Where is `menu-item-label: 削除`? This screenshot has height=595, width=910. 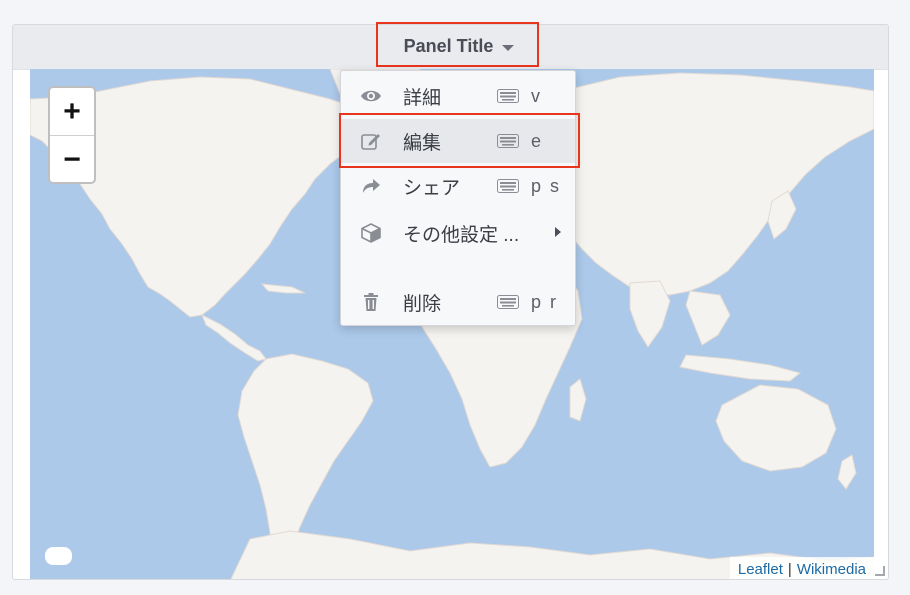
menu-item-label: 削除 is located at coordinates (422, 304).